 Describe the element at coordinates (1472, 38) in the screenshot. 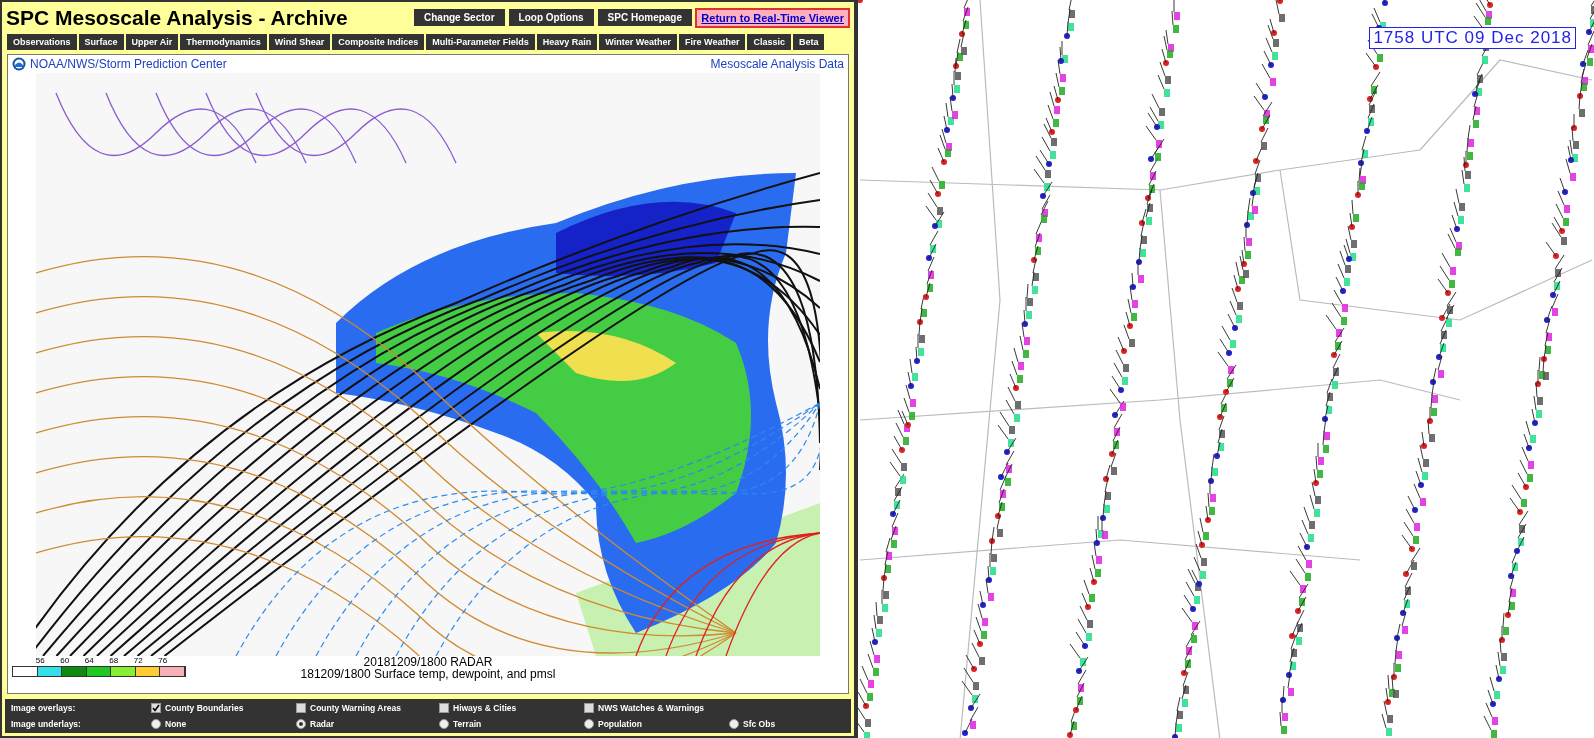

I see `timestamp-label: 1758 UTC 09 Dec 2018` at that location.